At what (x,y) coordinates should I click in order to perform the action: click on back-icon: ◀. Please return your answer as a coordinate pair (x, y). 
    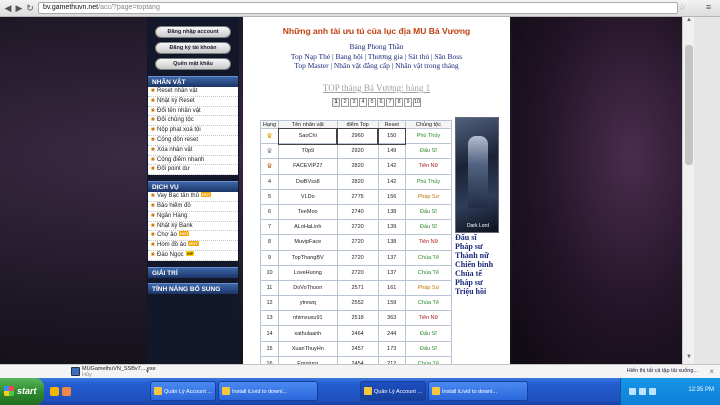
    Looking at the image, I should click on (8, 8).